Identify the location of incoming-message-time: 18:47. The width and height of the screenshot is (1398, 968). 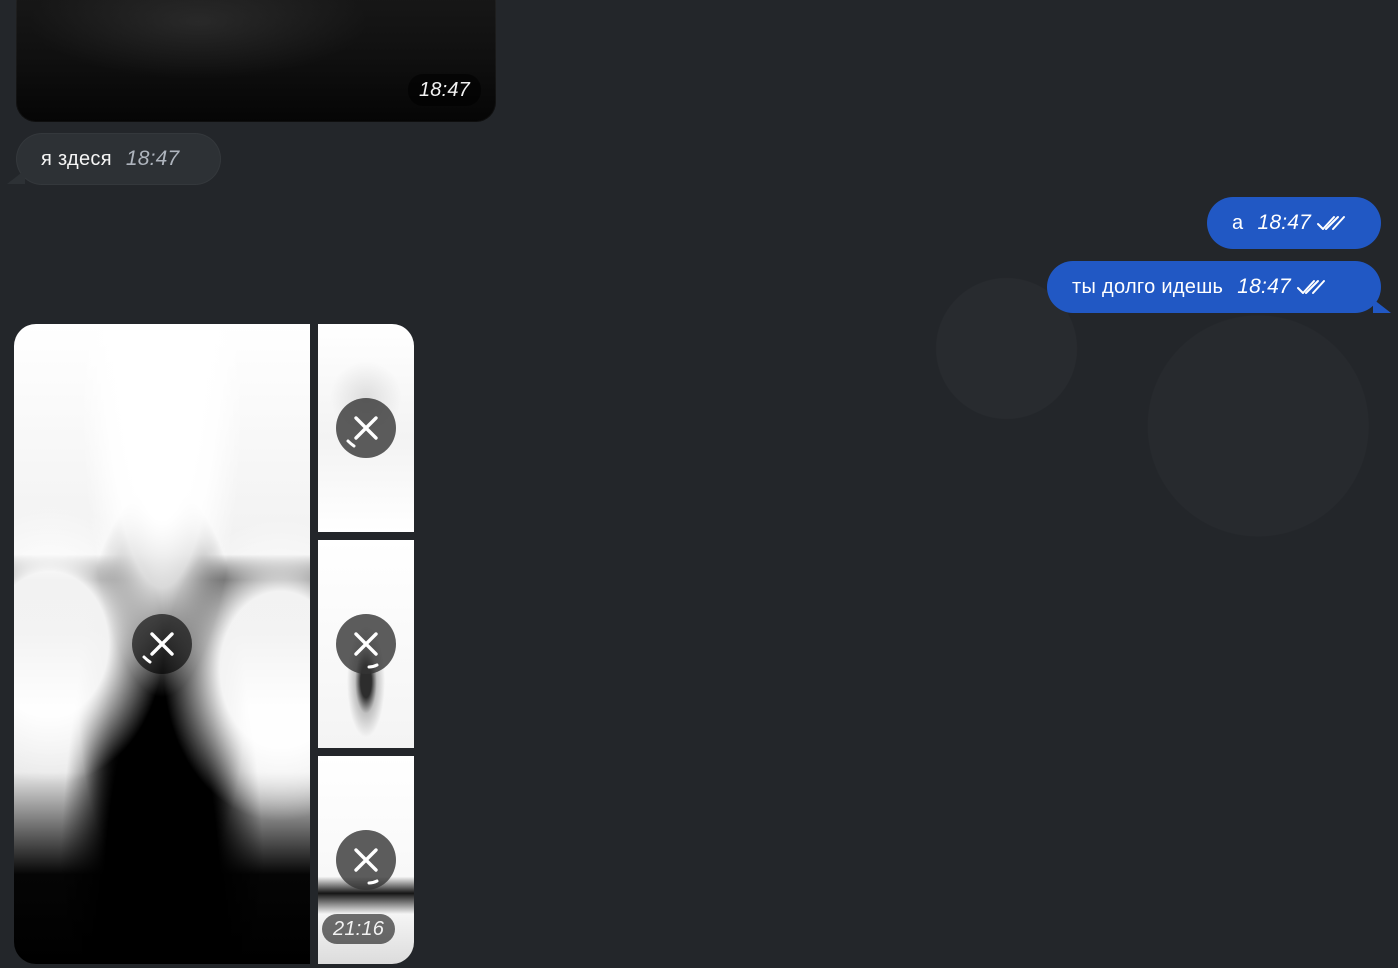
(152, 158).